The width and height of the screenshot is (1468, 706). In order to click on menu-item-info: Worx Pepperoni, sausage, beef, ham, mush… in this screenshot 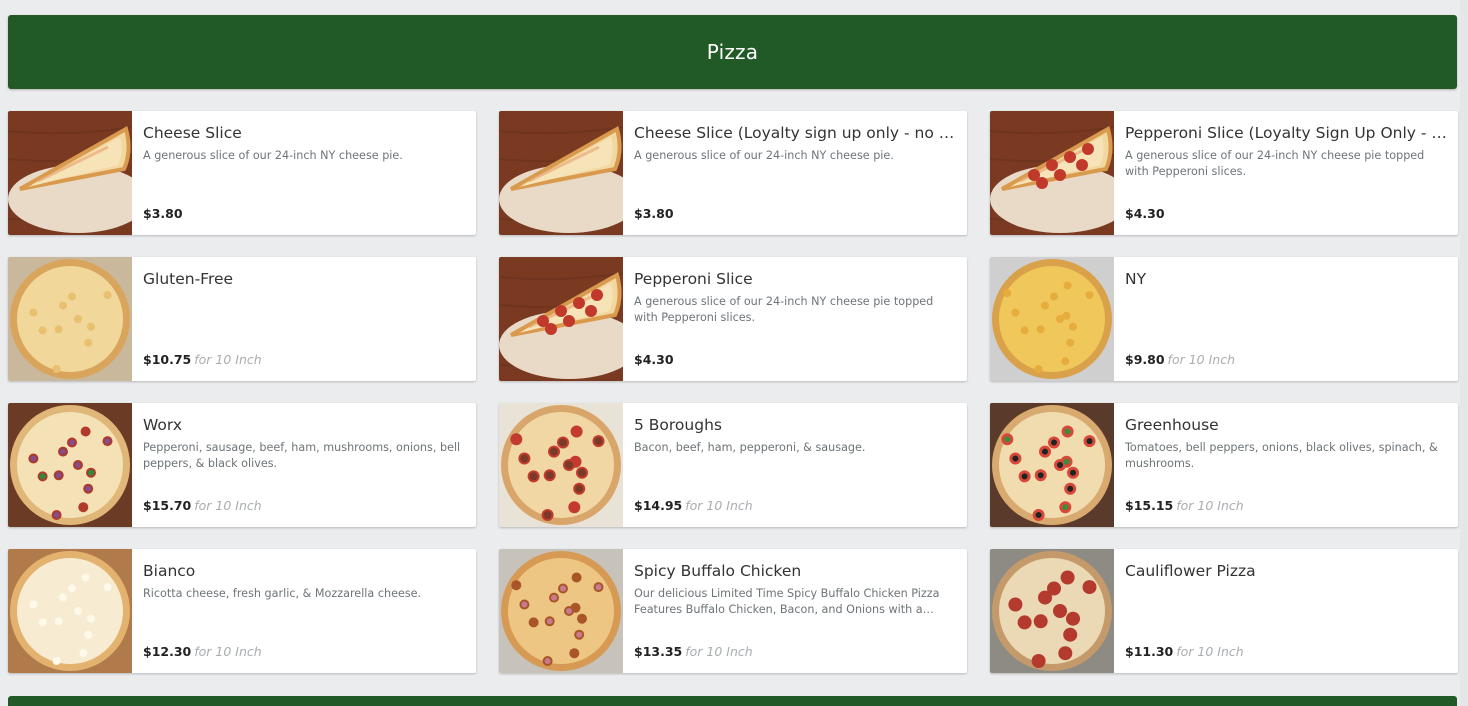, I will do `click(304, 465)`.